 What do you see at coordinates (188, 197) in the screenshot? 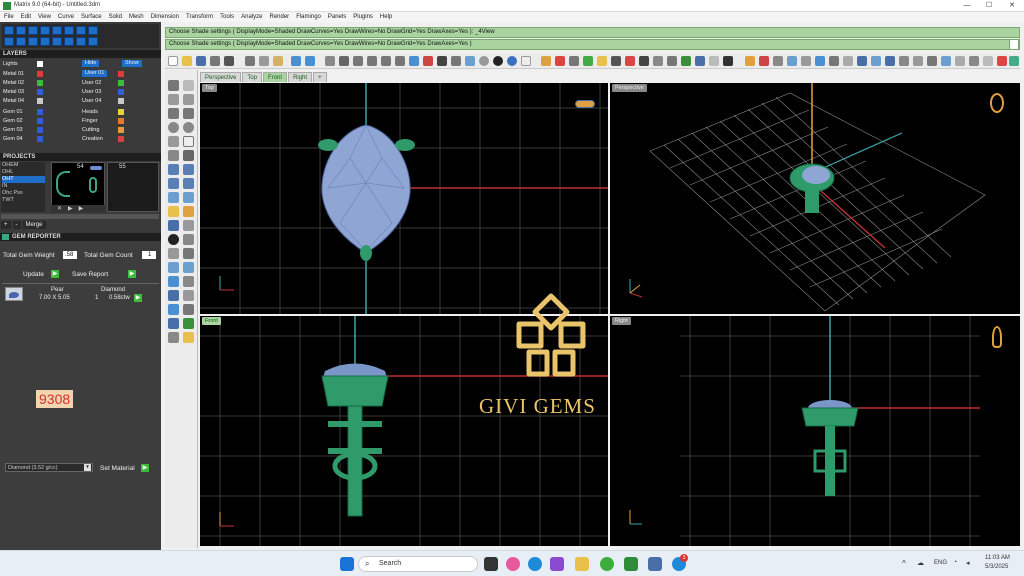
I see `cone-icon` at bounding box center [188, 197].